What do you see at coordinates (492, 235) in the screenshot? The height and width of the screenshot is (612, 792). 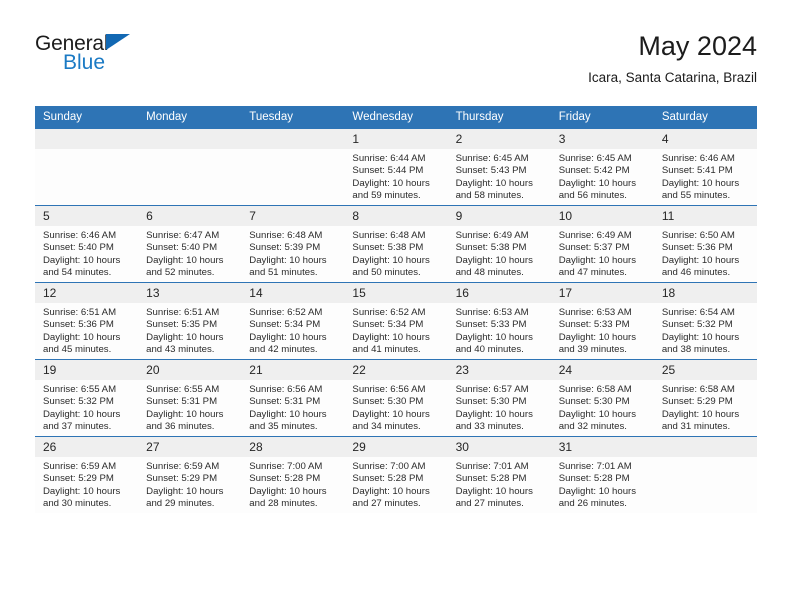 I see `sunrise-text: Sunrise: 6:49 AM` at bounding box center [492, 235].